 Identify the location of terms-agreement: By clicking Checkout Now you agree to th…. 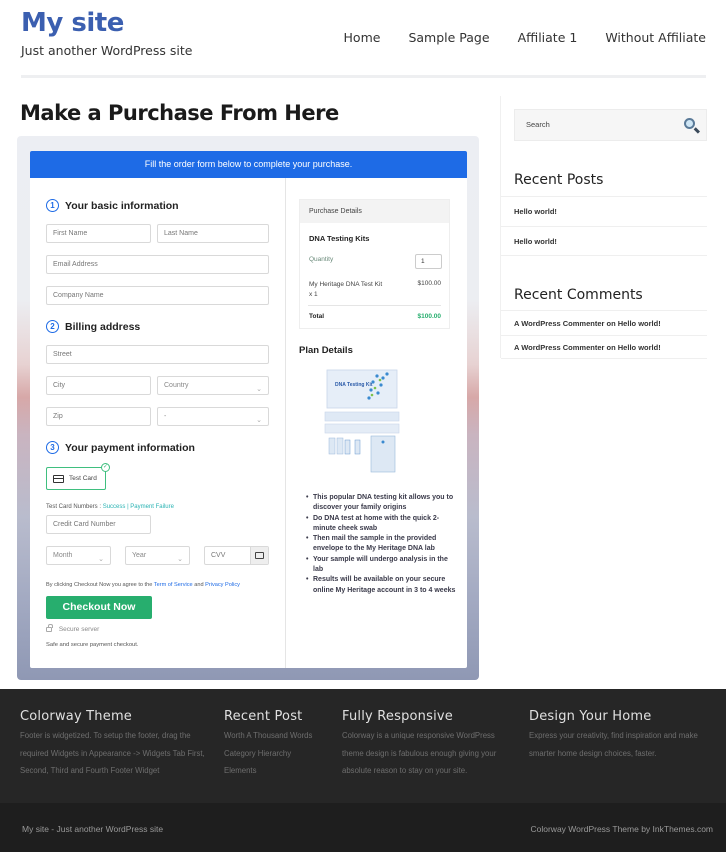
(143, 585).